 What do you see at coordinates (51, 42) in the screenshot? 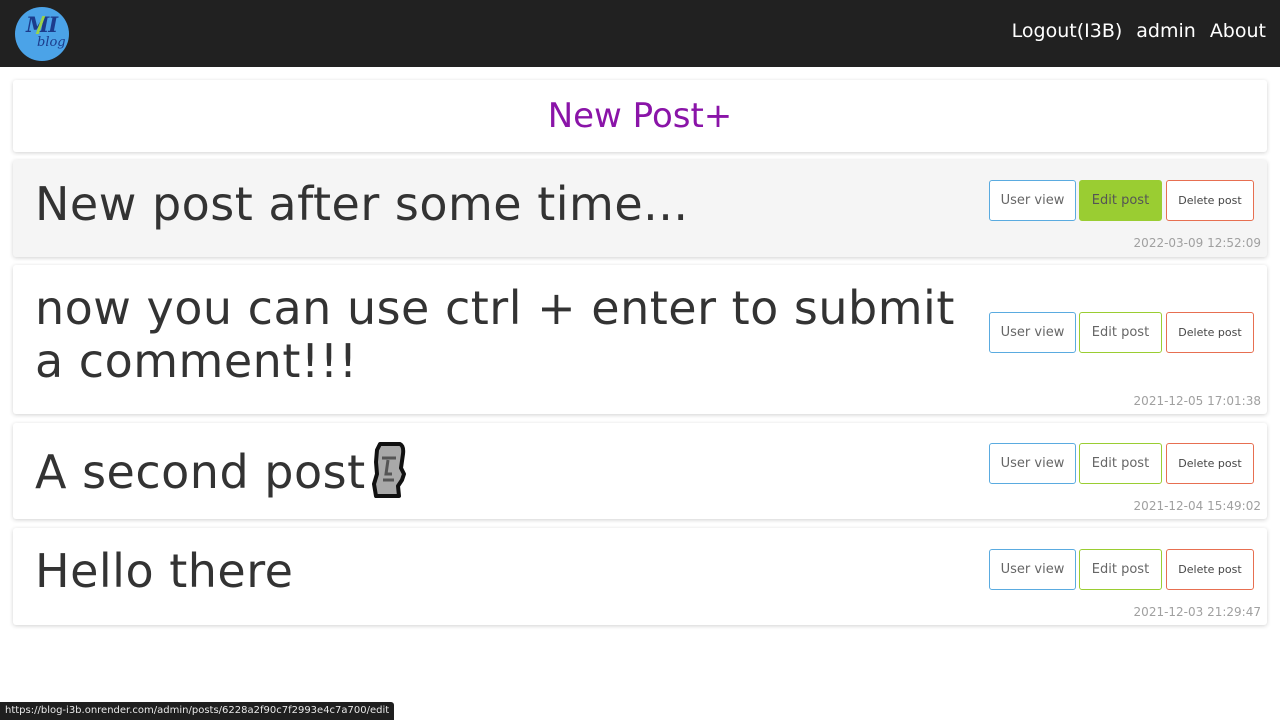
I see `logo-subtext: blog` at bounding box center [51, 42].